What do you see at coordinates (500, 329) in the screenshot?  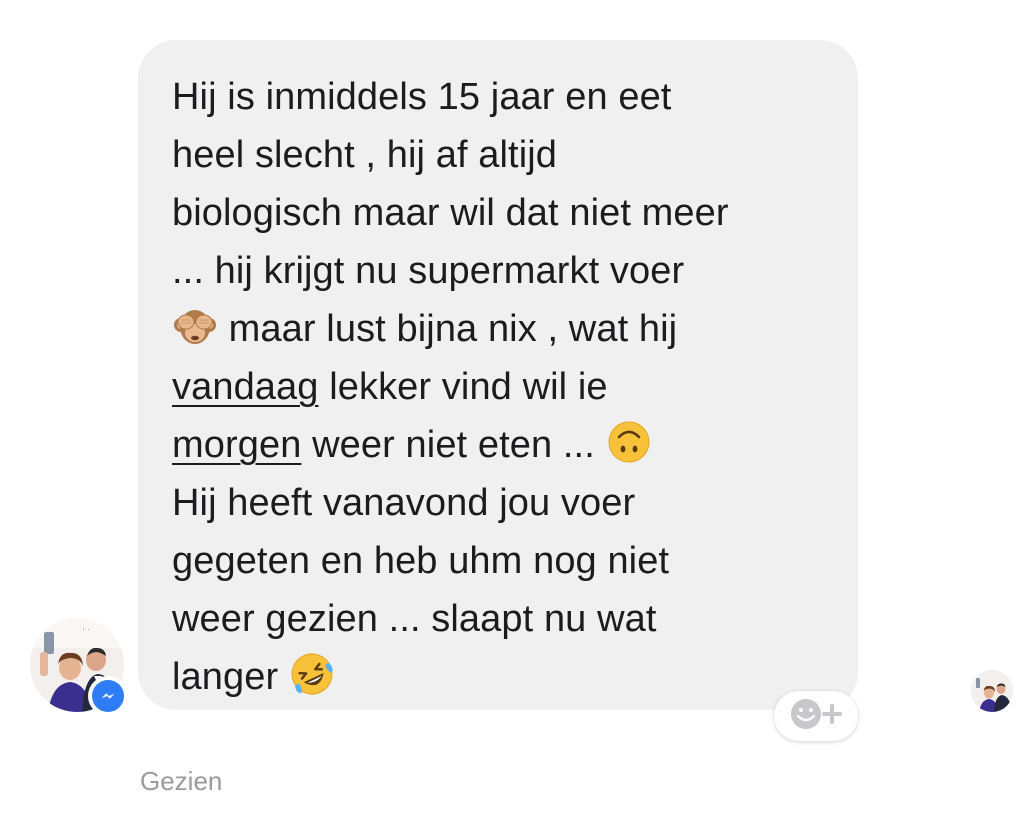 I see `message-line: maar lust bijna nix , wat hij` at bounding box center [500, 329].